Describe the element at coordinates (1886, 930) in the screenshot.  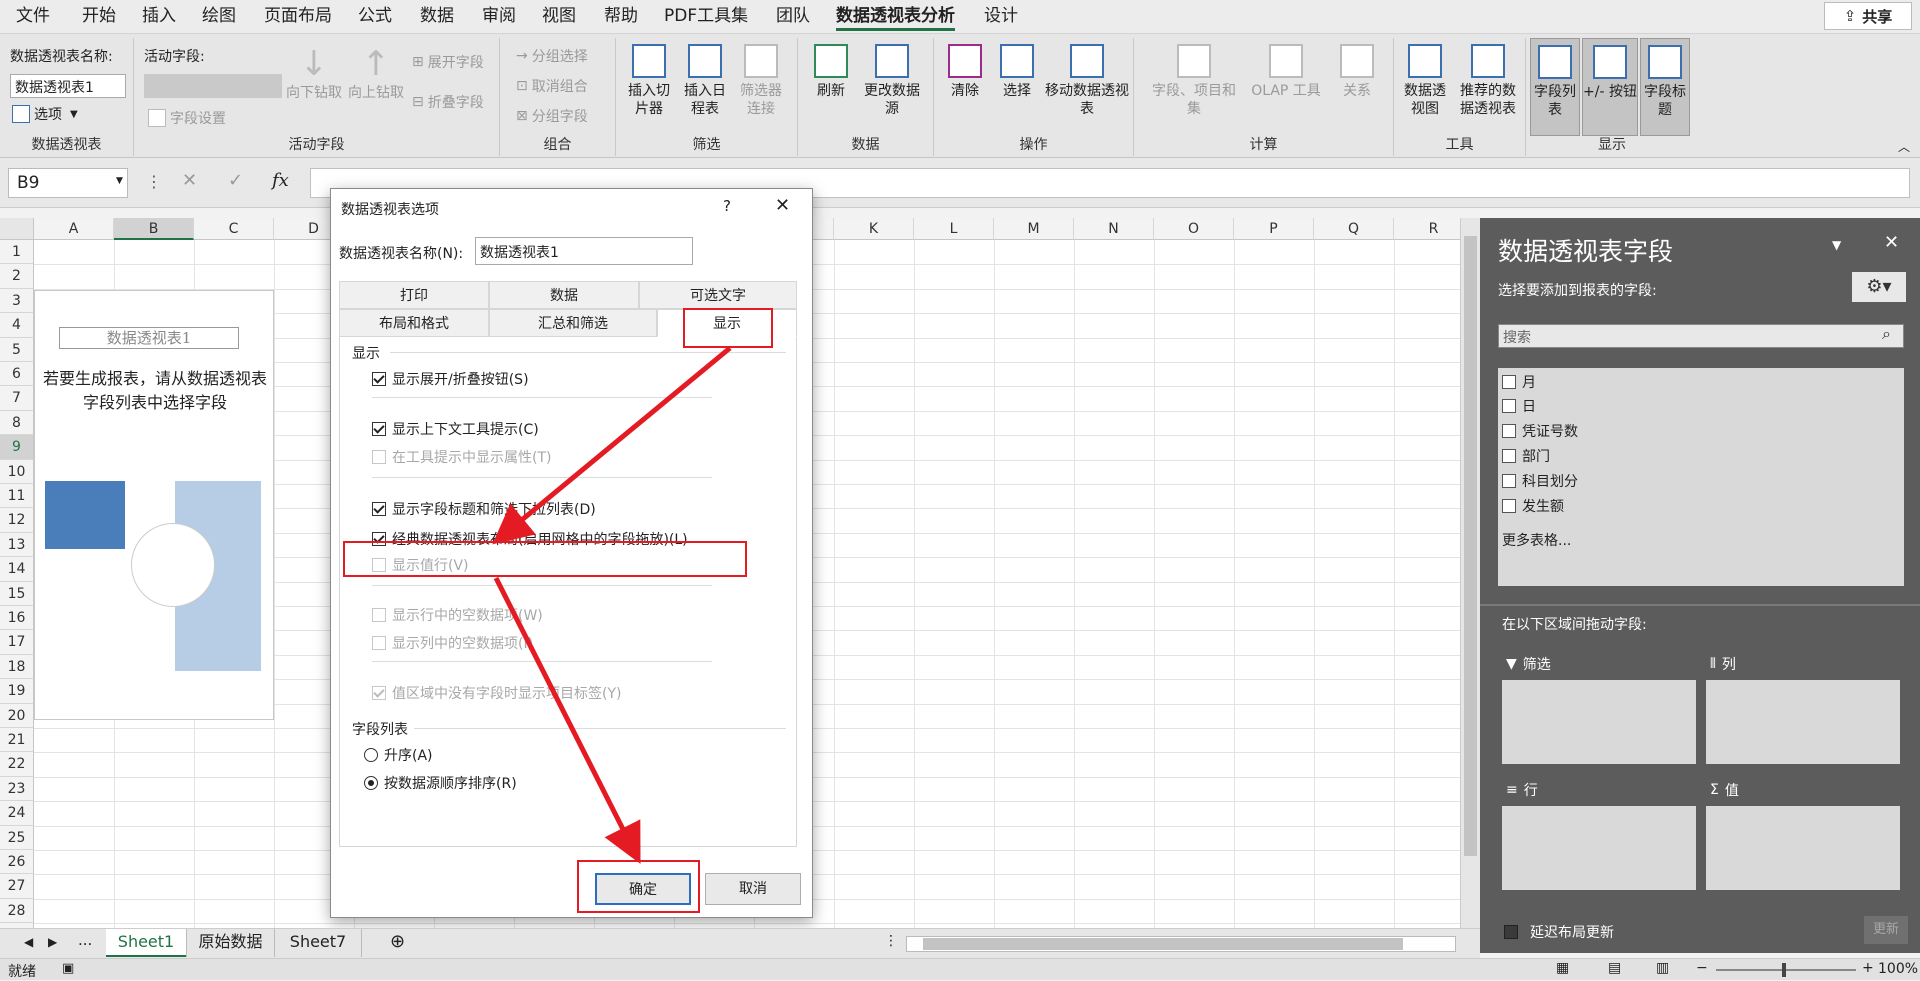
I see `update-button: 更新` at that location.